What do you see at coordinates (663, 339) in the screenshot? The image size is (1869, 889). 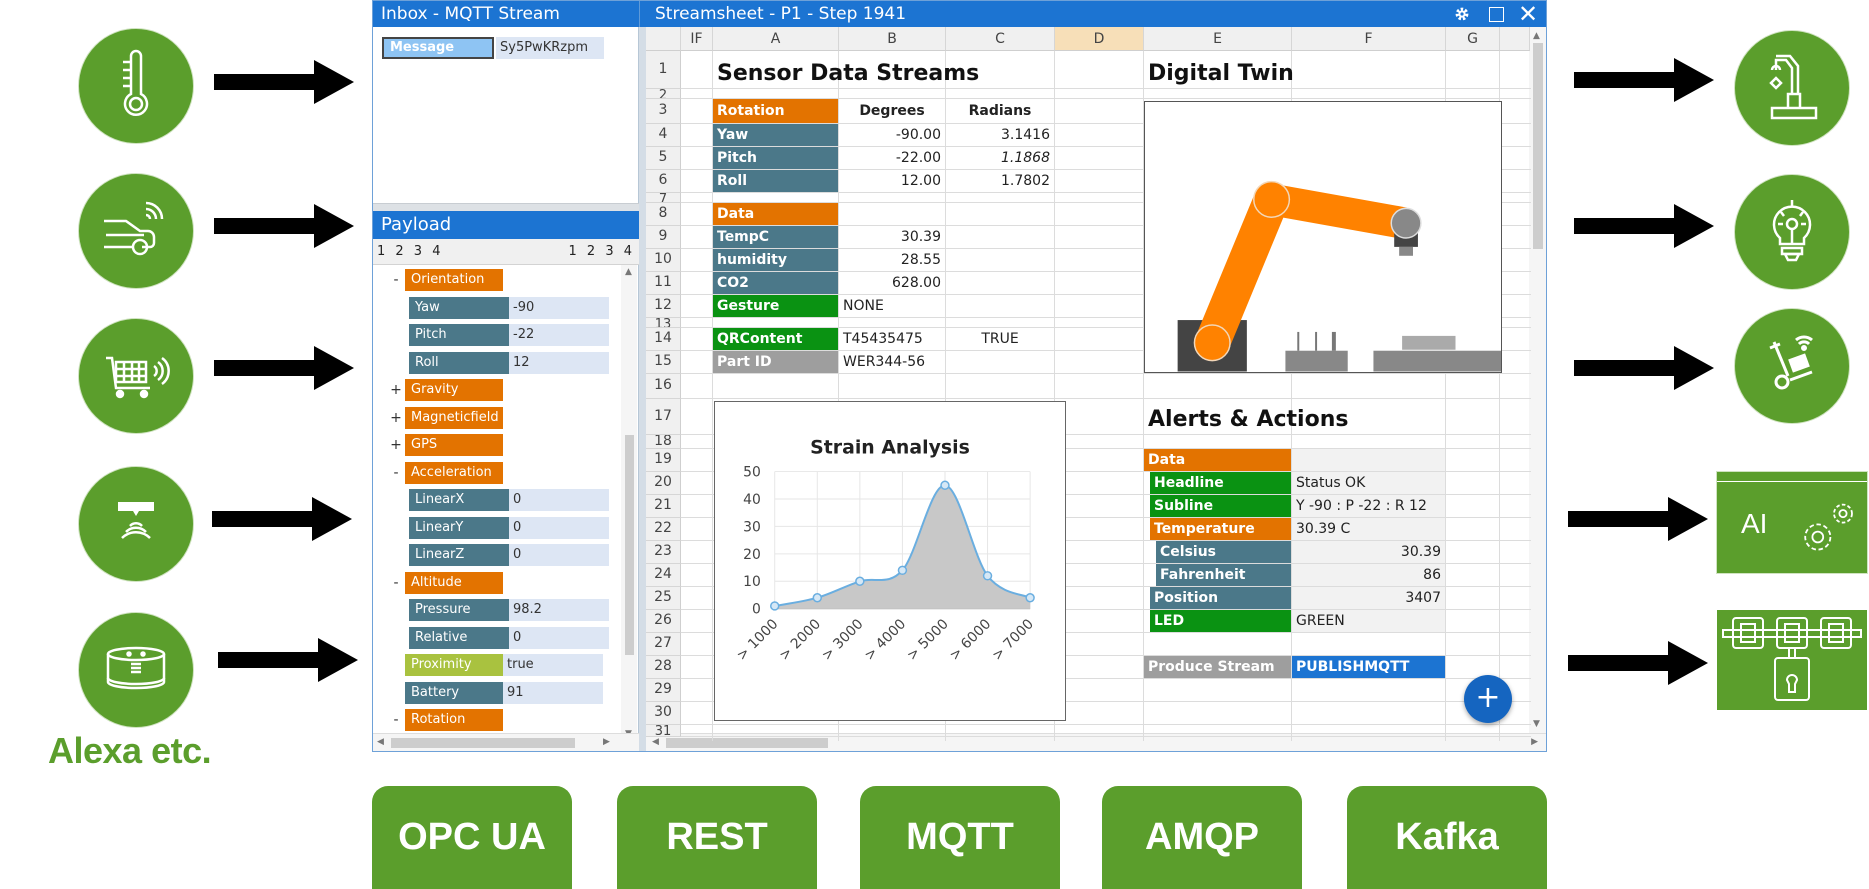 I see `row-header-14: 14` at bounding box center [663, 339].